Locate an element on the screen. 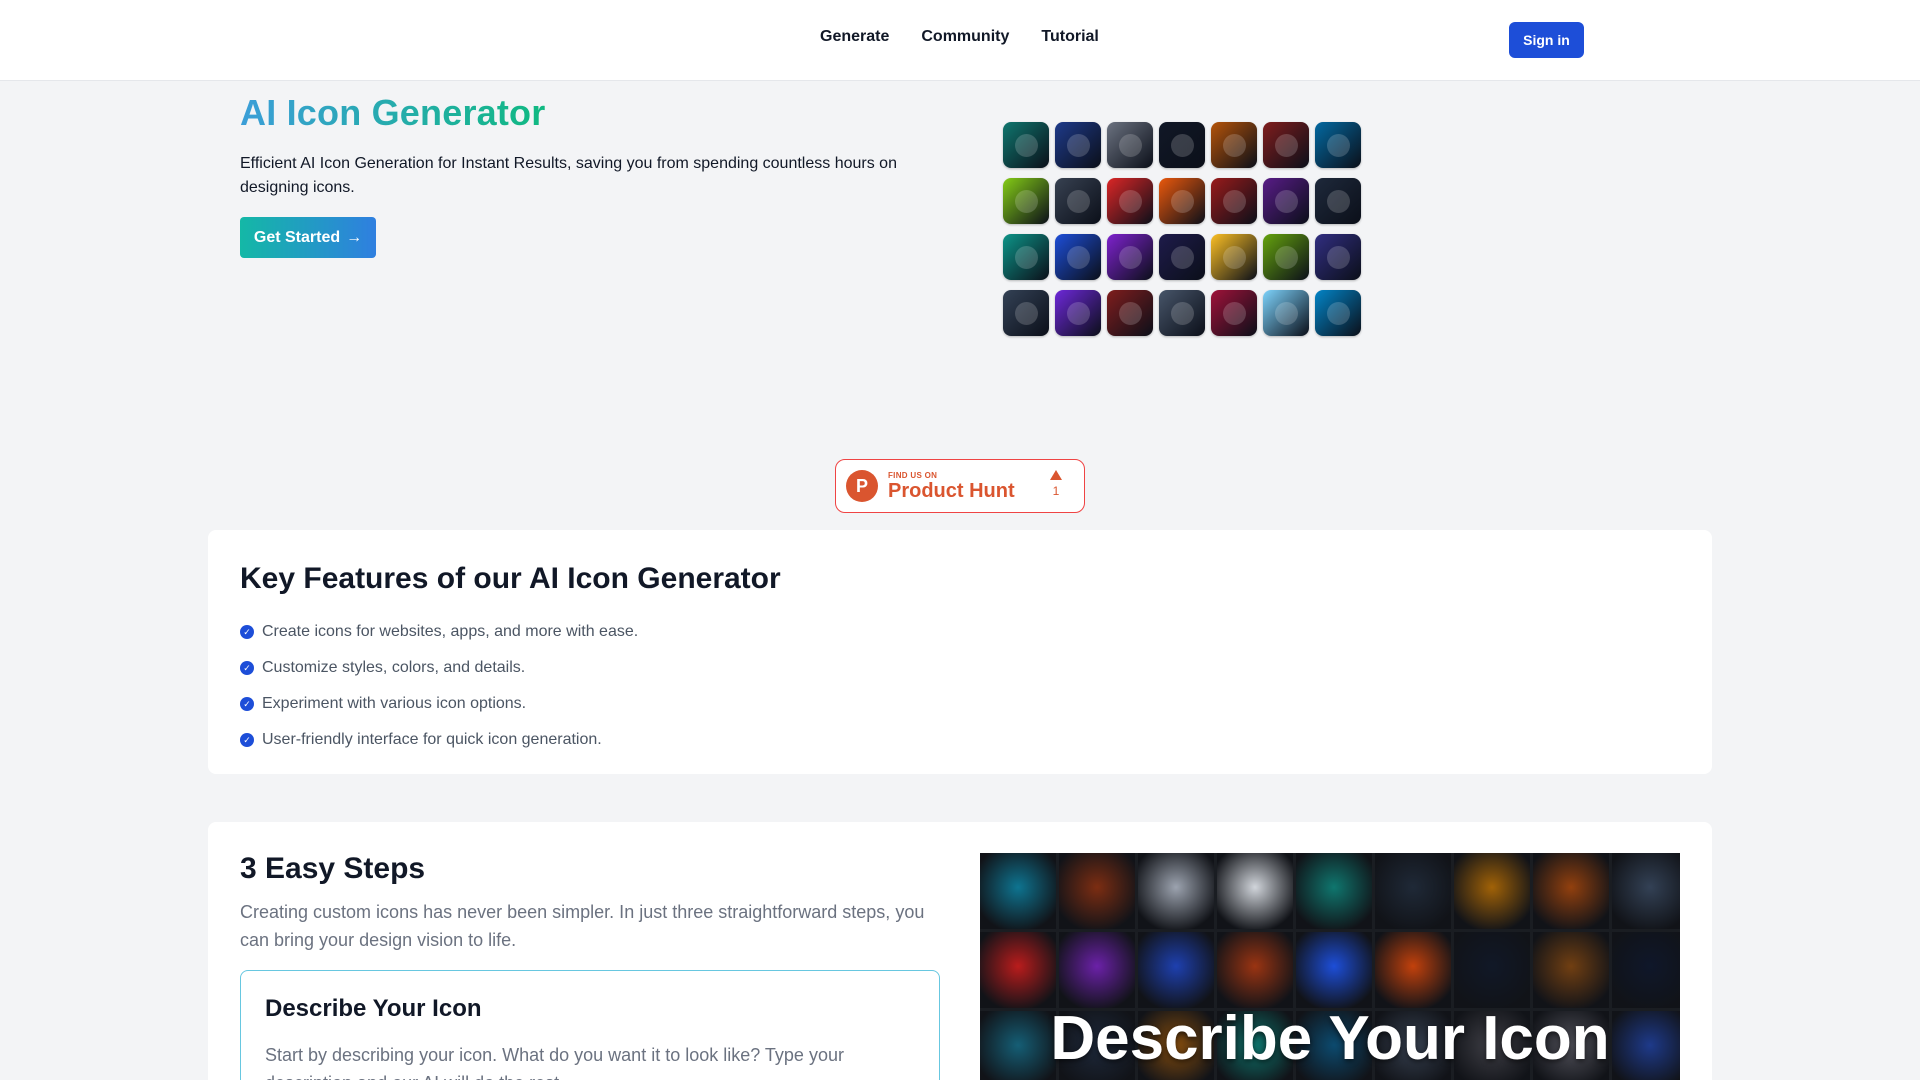 The height and width of the screenshot is (1080, 1920). hero-title: AI Icon Generator is located at coordinates (393, 112).